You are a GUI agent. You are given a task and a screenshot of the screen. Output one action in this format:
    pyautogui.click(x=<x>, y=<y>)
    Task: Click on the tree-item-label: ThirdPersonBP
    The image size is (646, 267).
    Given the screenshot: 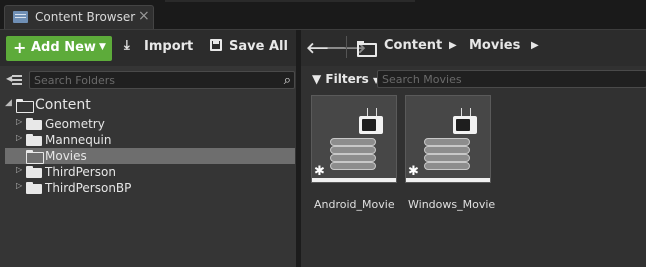 What is the action you would take?
    pyautogui.click(x=88, y=188)
    